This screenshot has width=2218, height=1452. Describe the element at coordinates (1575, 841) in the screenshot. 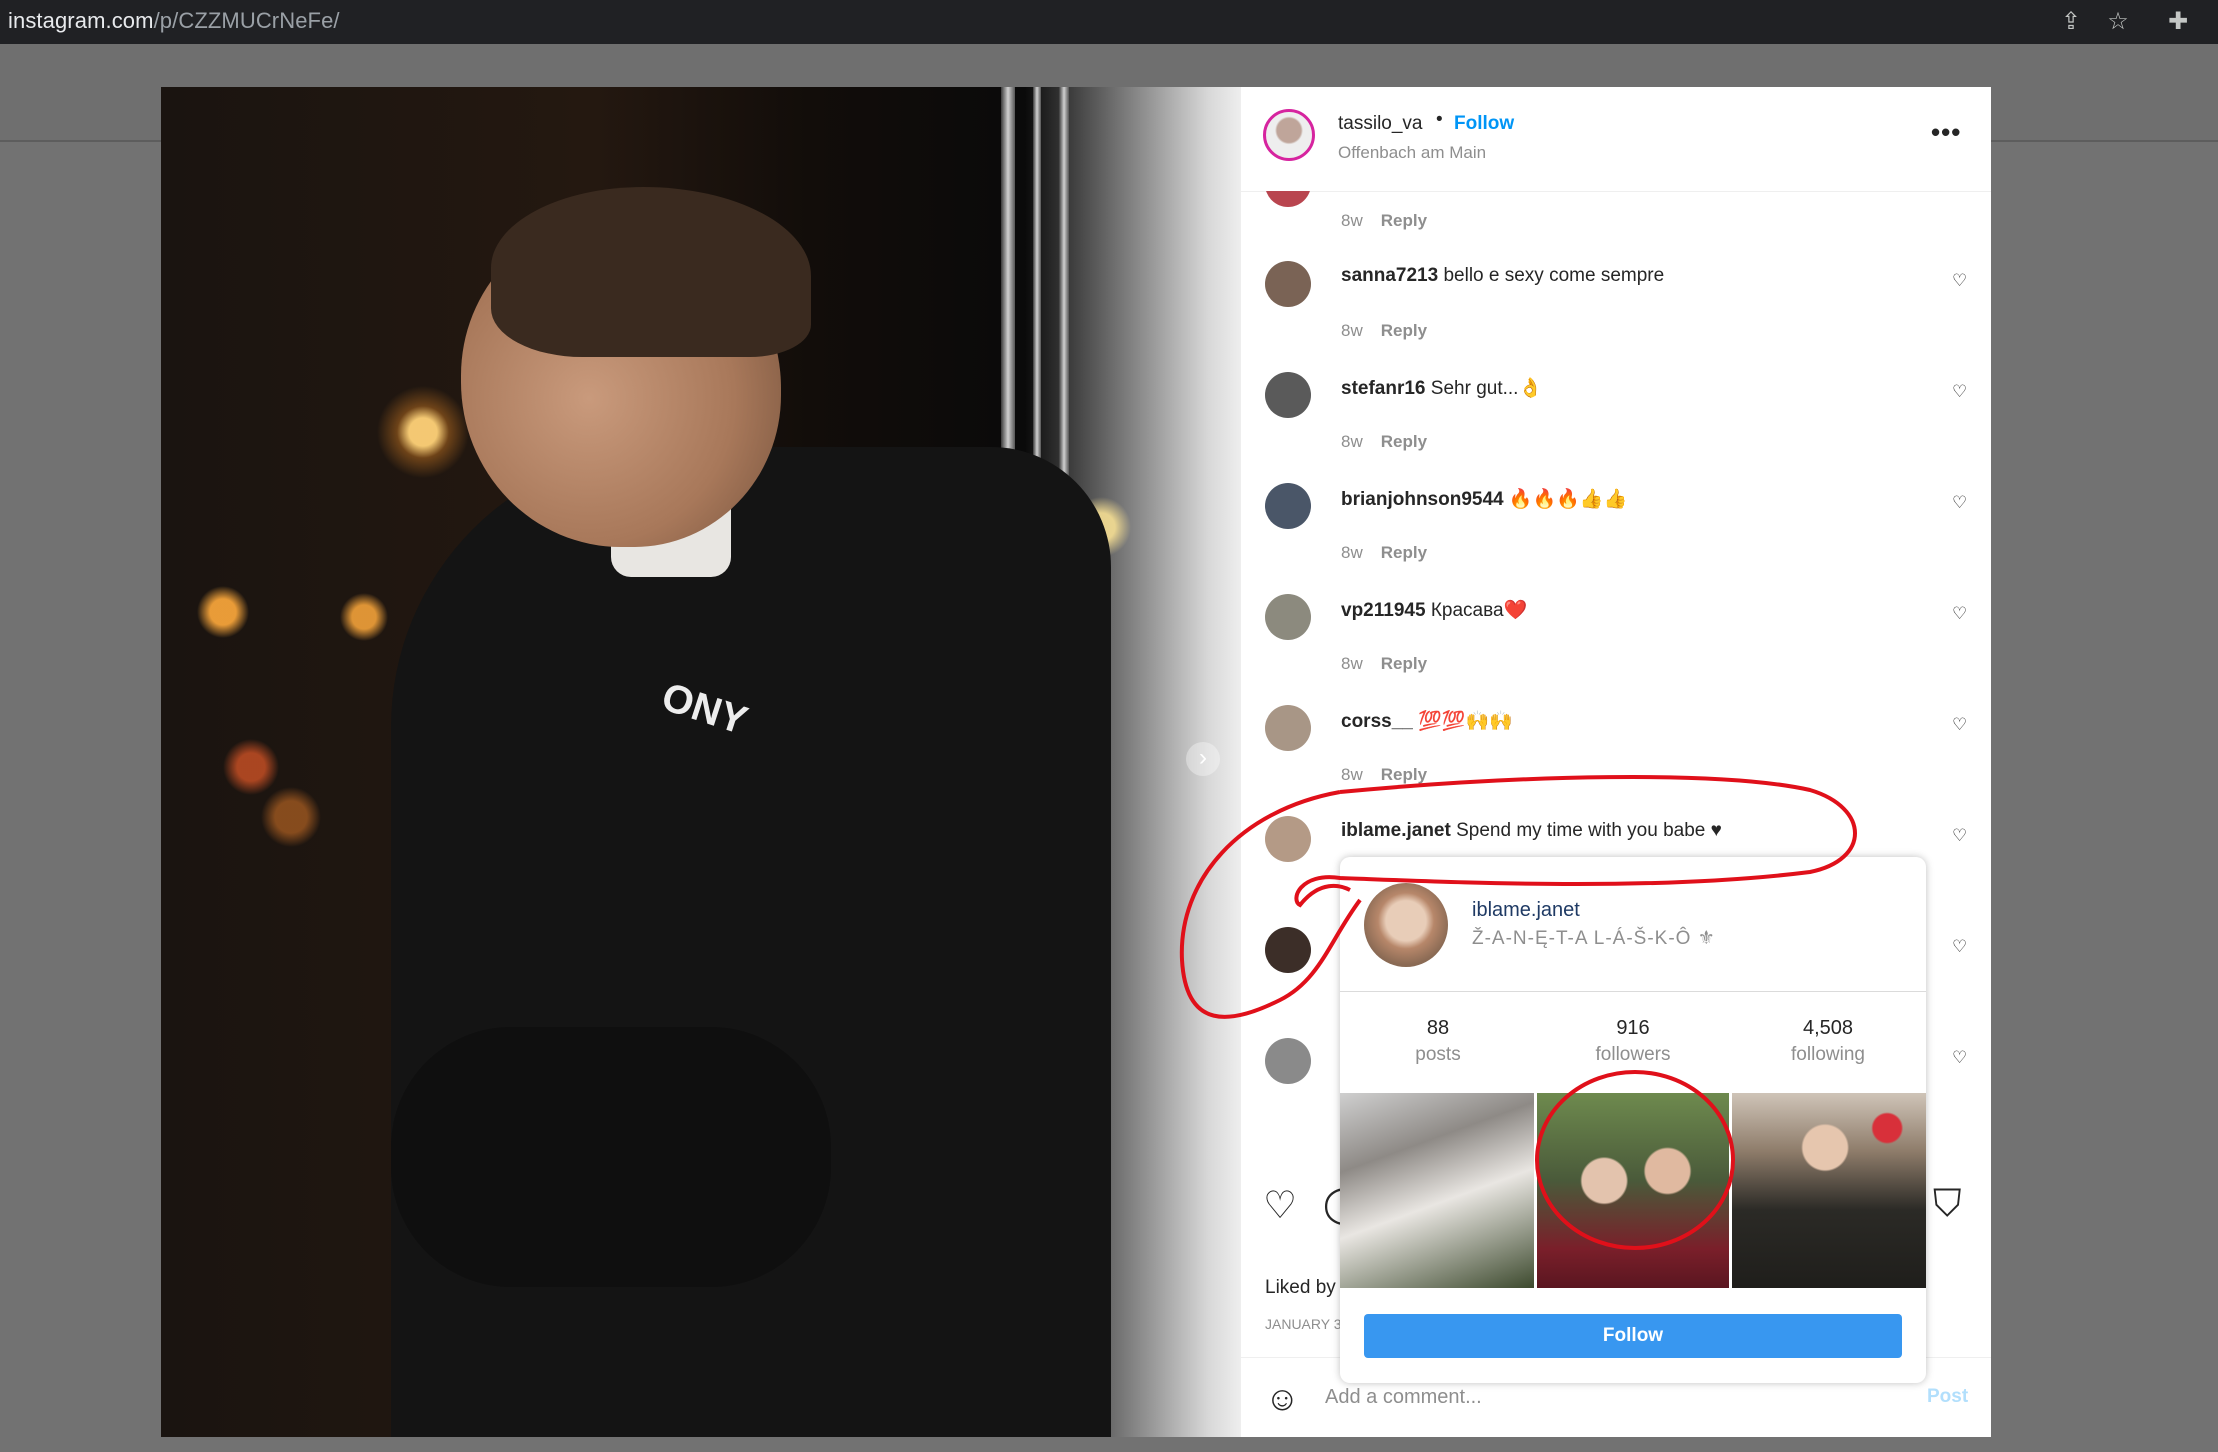

I see `annotation-circle-comment` at that location.